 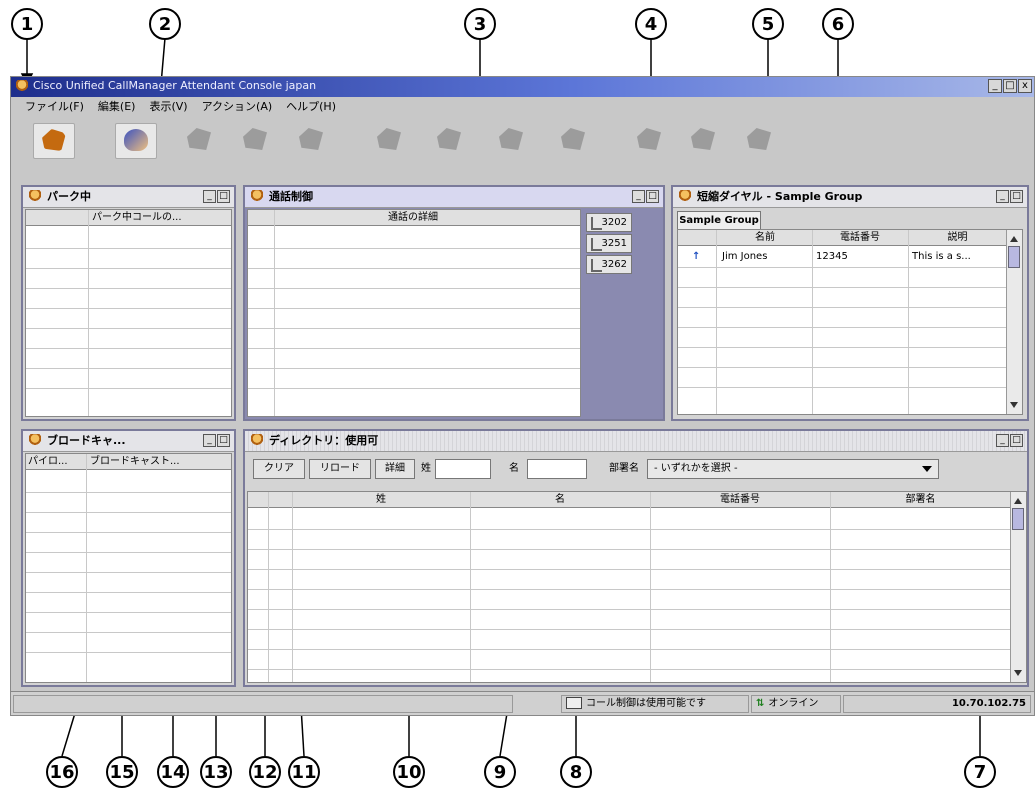 What do you see at coordinates (649, 140) in the screenshot?
I see `call-forward-icon` at bounding box center [649, 140].